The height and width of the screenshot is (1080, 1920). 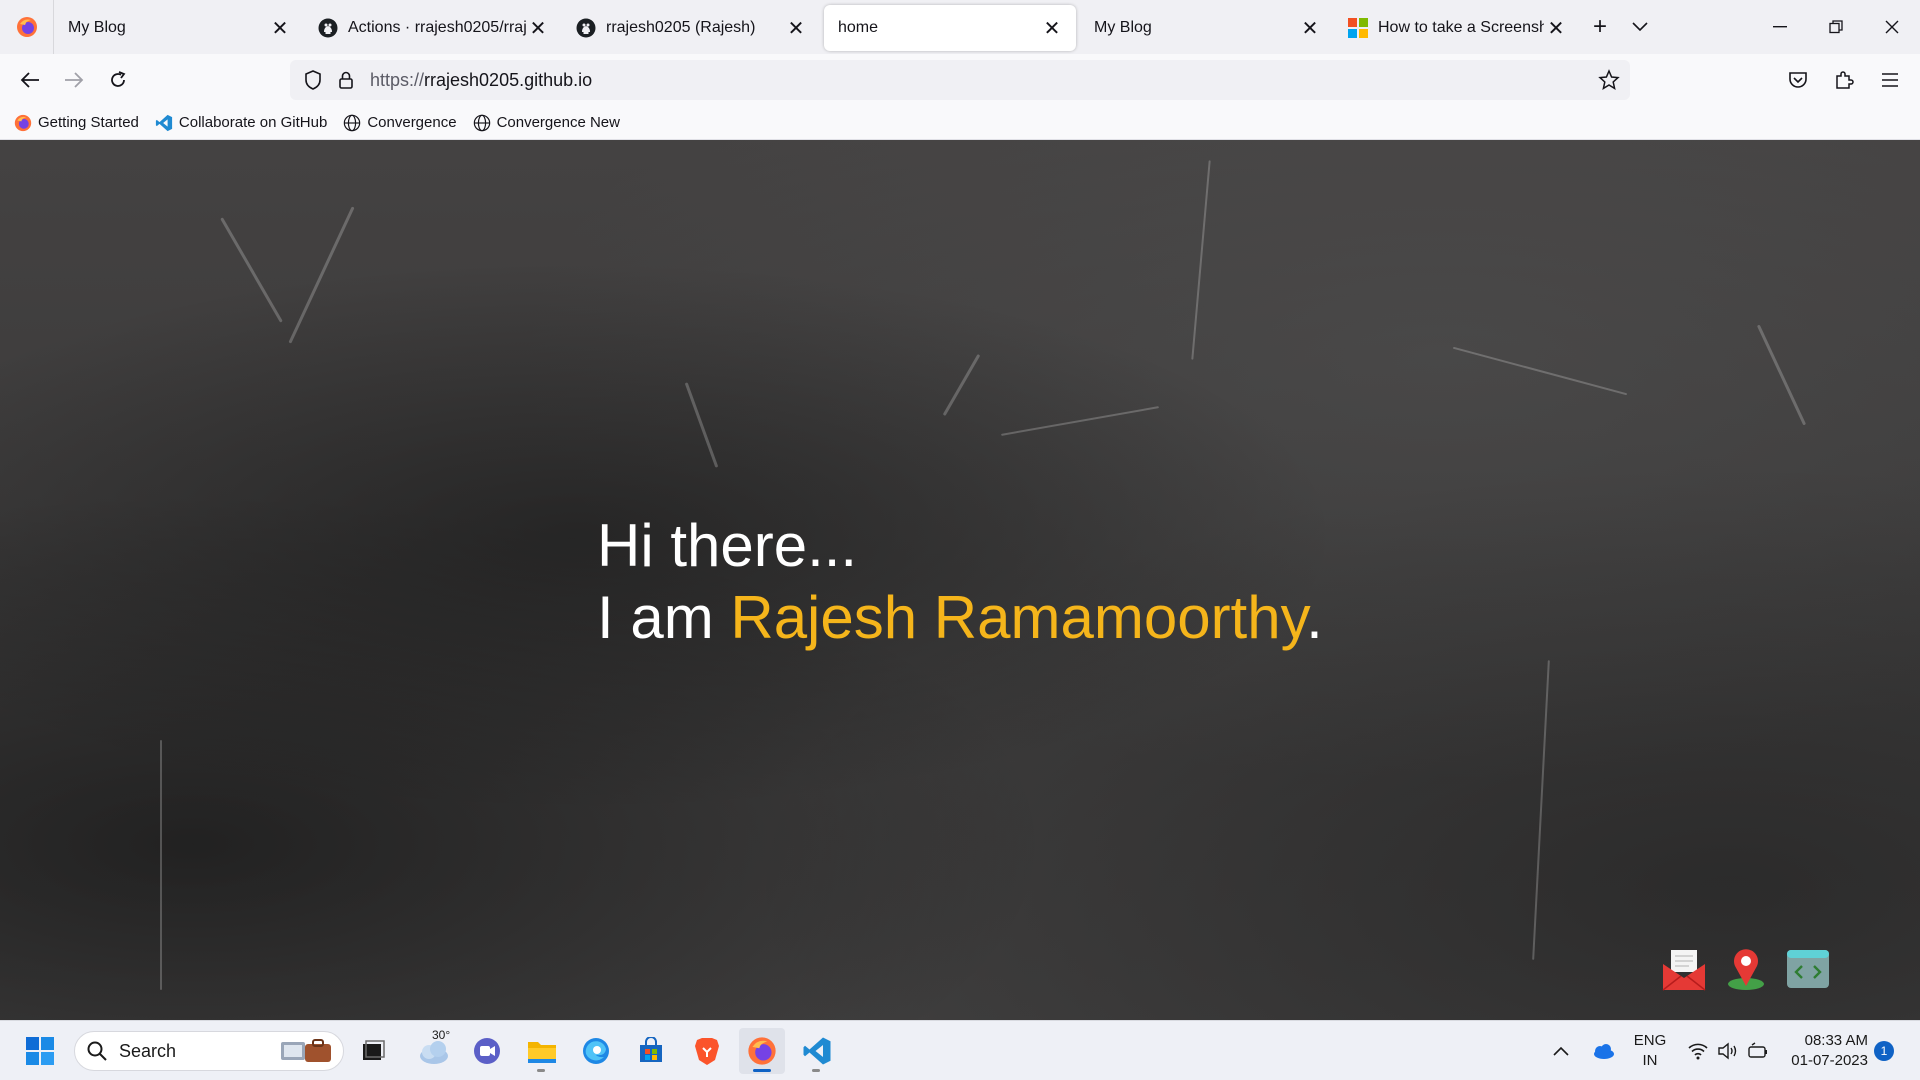 What do you see at coordinates (373, 1051) in the screenshot?
I see `task-view-button` at bounding box center [373, 1051].